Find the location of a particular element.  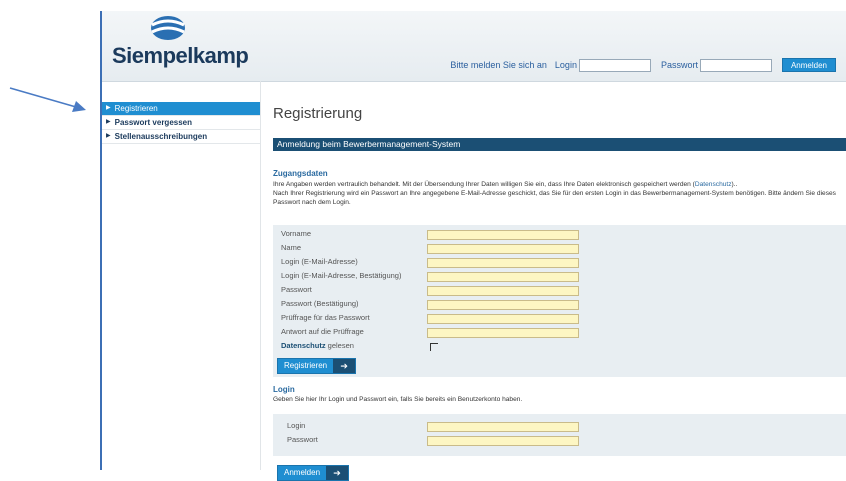

password-confirm-input is located at coordinates (503, 305).